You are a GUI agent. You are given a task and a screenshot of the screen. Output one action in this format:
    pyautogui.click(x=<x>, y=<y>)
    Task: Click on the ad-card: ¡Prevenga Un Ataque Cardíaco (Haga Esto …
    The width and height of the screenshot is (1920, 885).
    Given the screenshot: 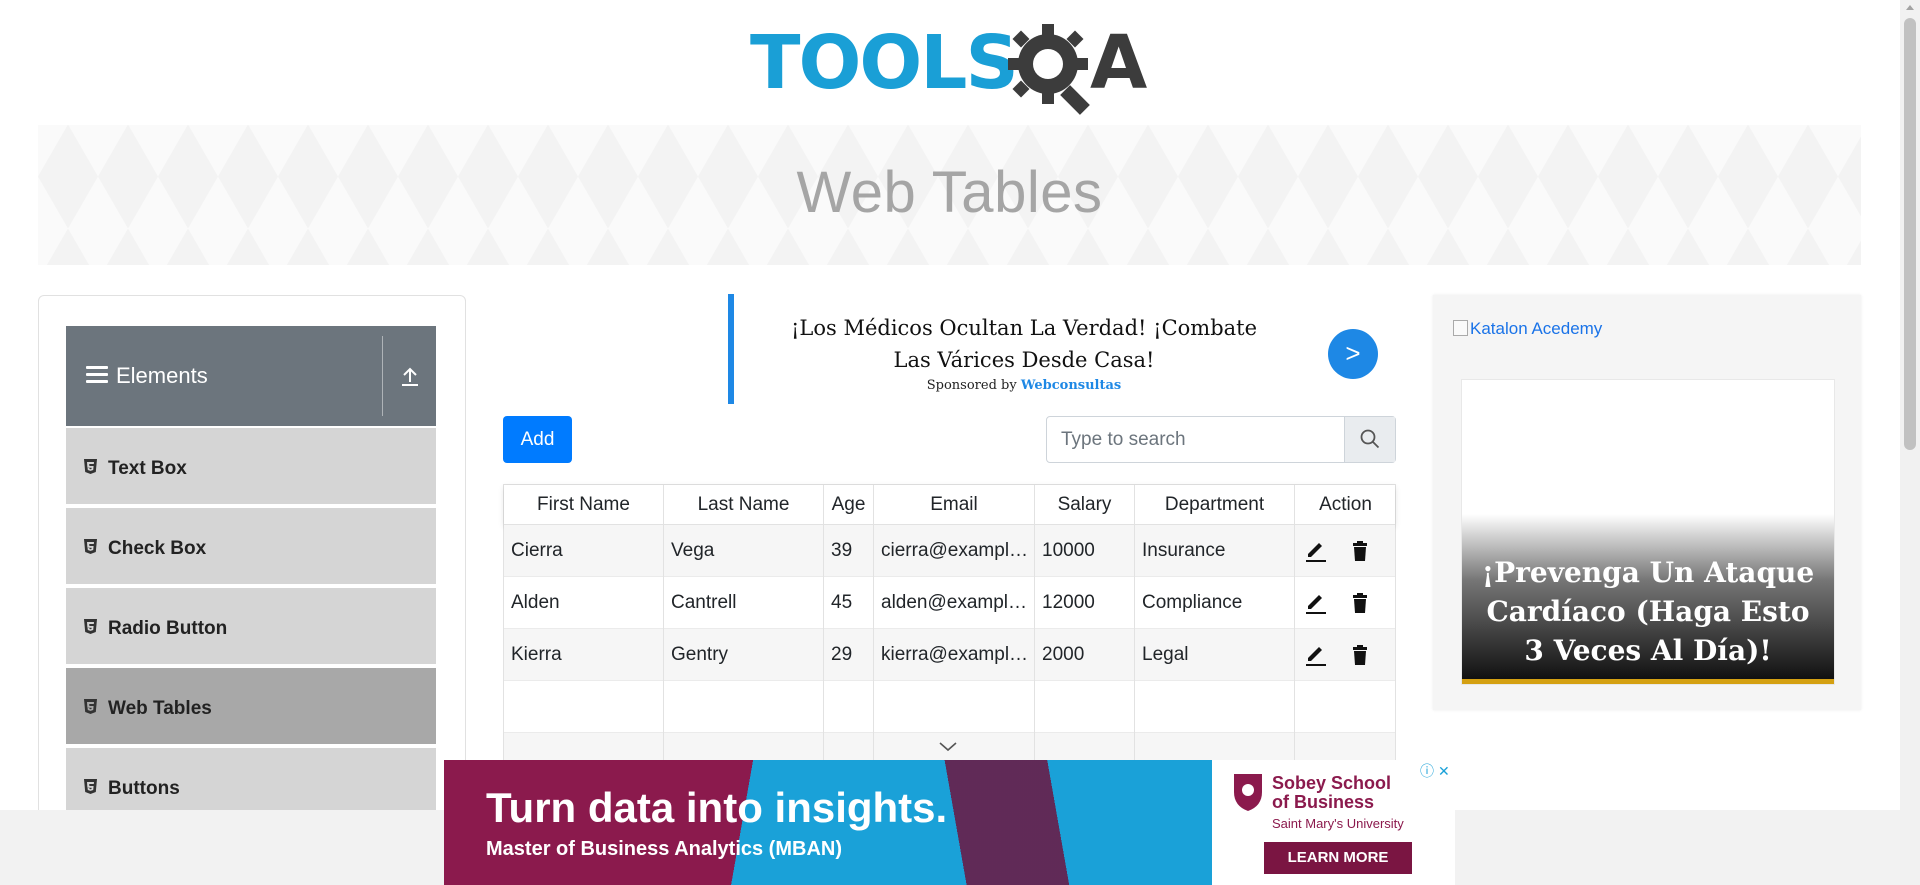 What is the action you would take?
    pyautogui.click(x=1648, y=532)
    